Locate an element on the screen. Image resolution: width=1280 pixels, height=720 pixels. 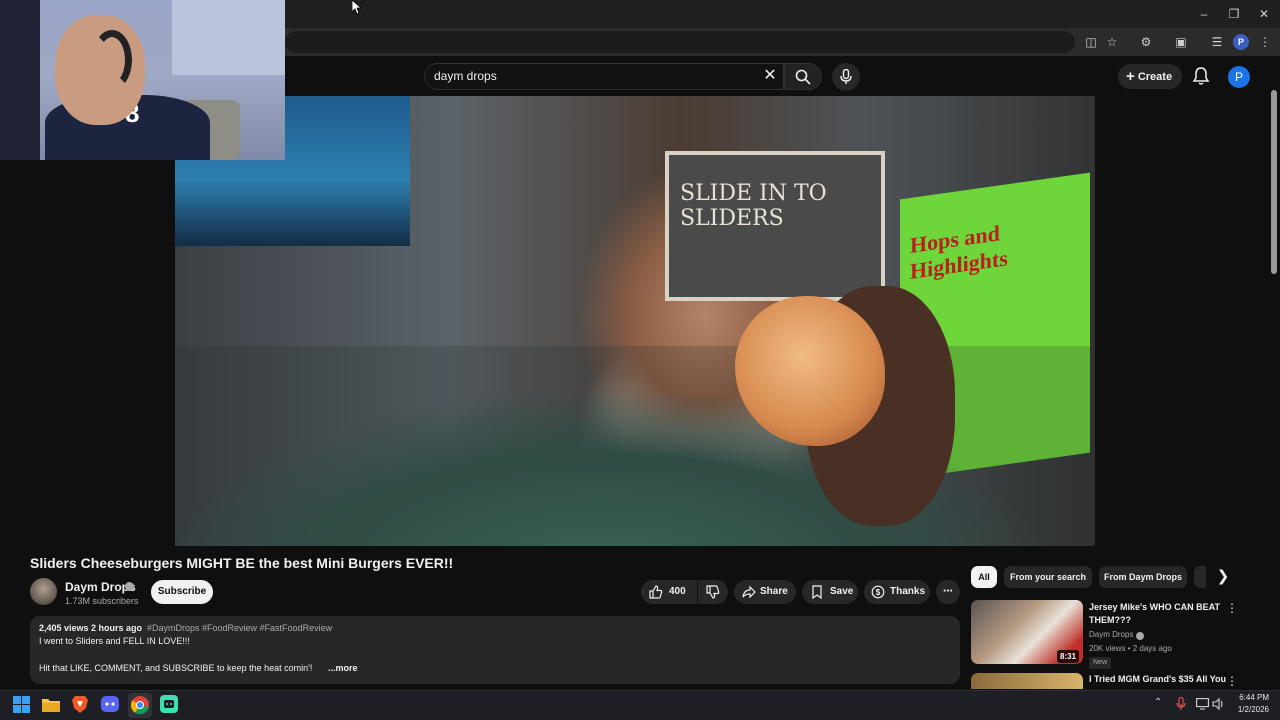
like-count: 400 is located at coordinates (677, 591).